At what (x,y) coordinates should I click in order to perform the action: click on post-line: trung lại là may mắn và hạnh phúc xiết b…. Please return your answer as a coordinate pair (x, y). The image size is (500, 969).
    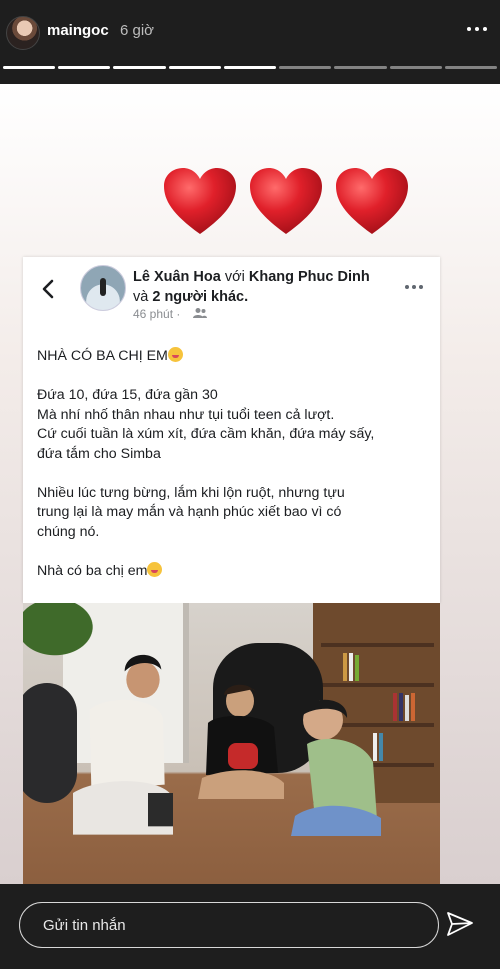
    Looking at the image, I should click on (189, 512).